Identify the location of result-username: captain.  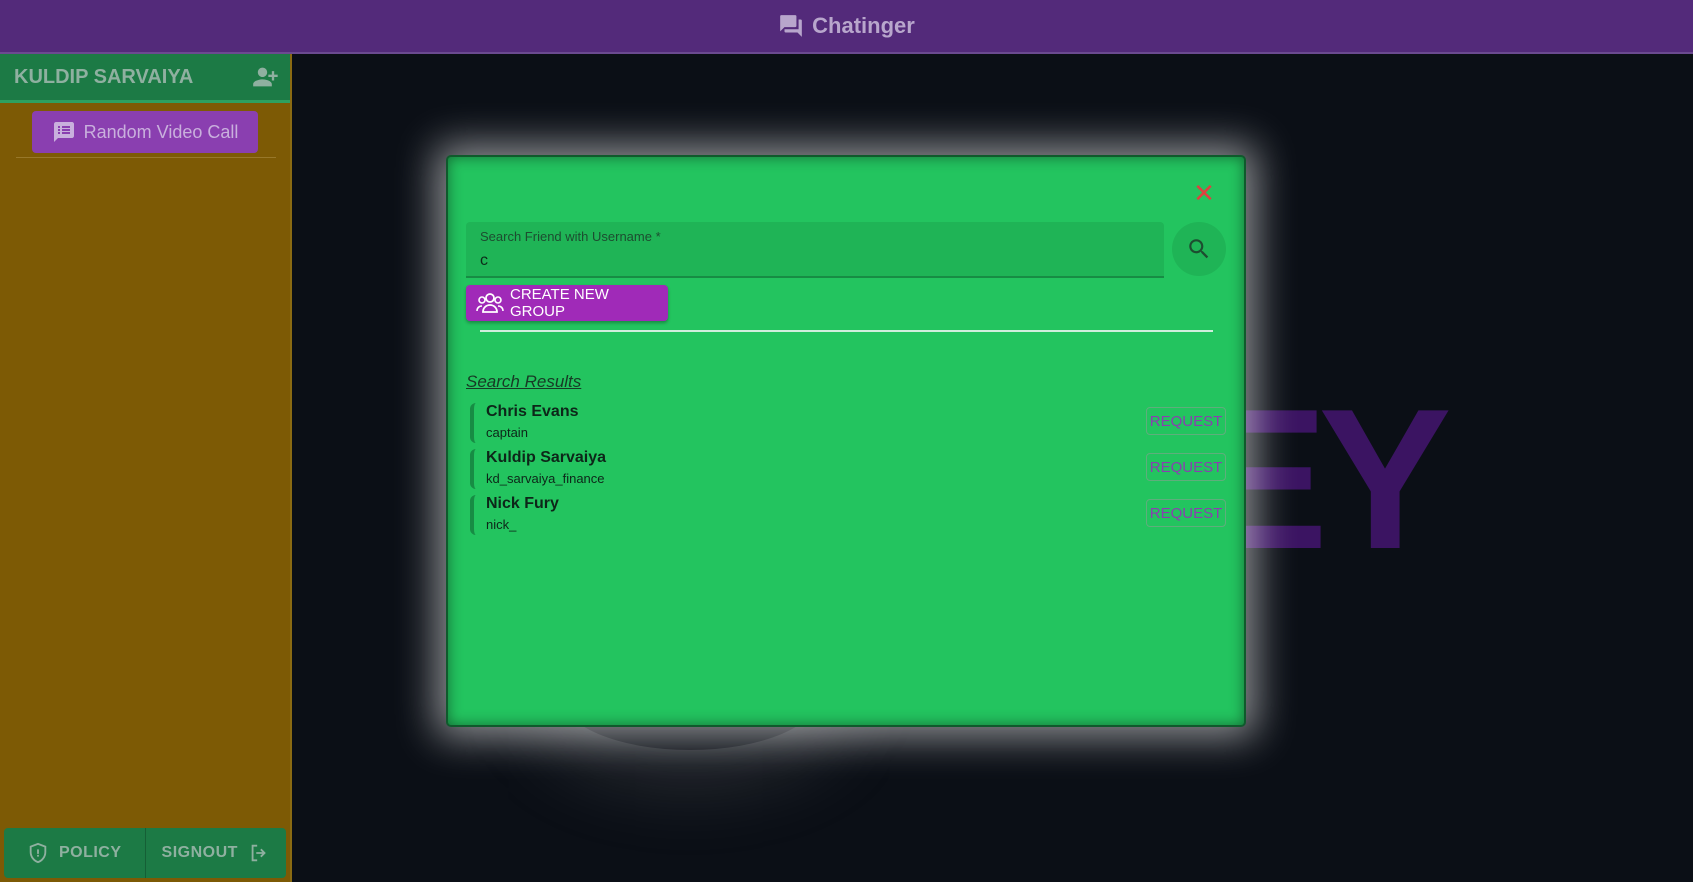
(507, 432).